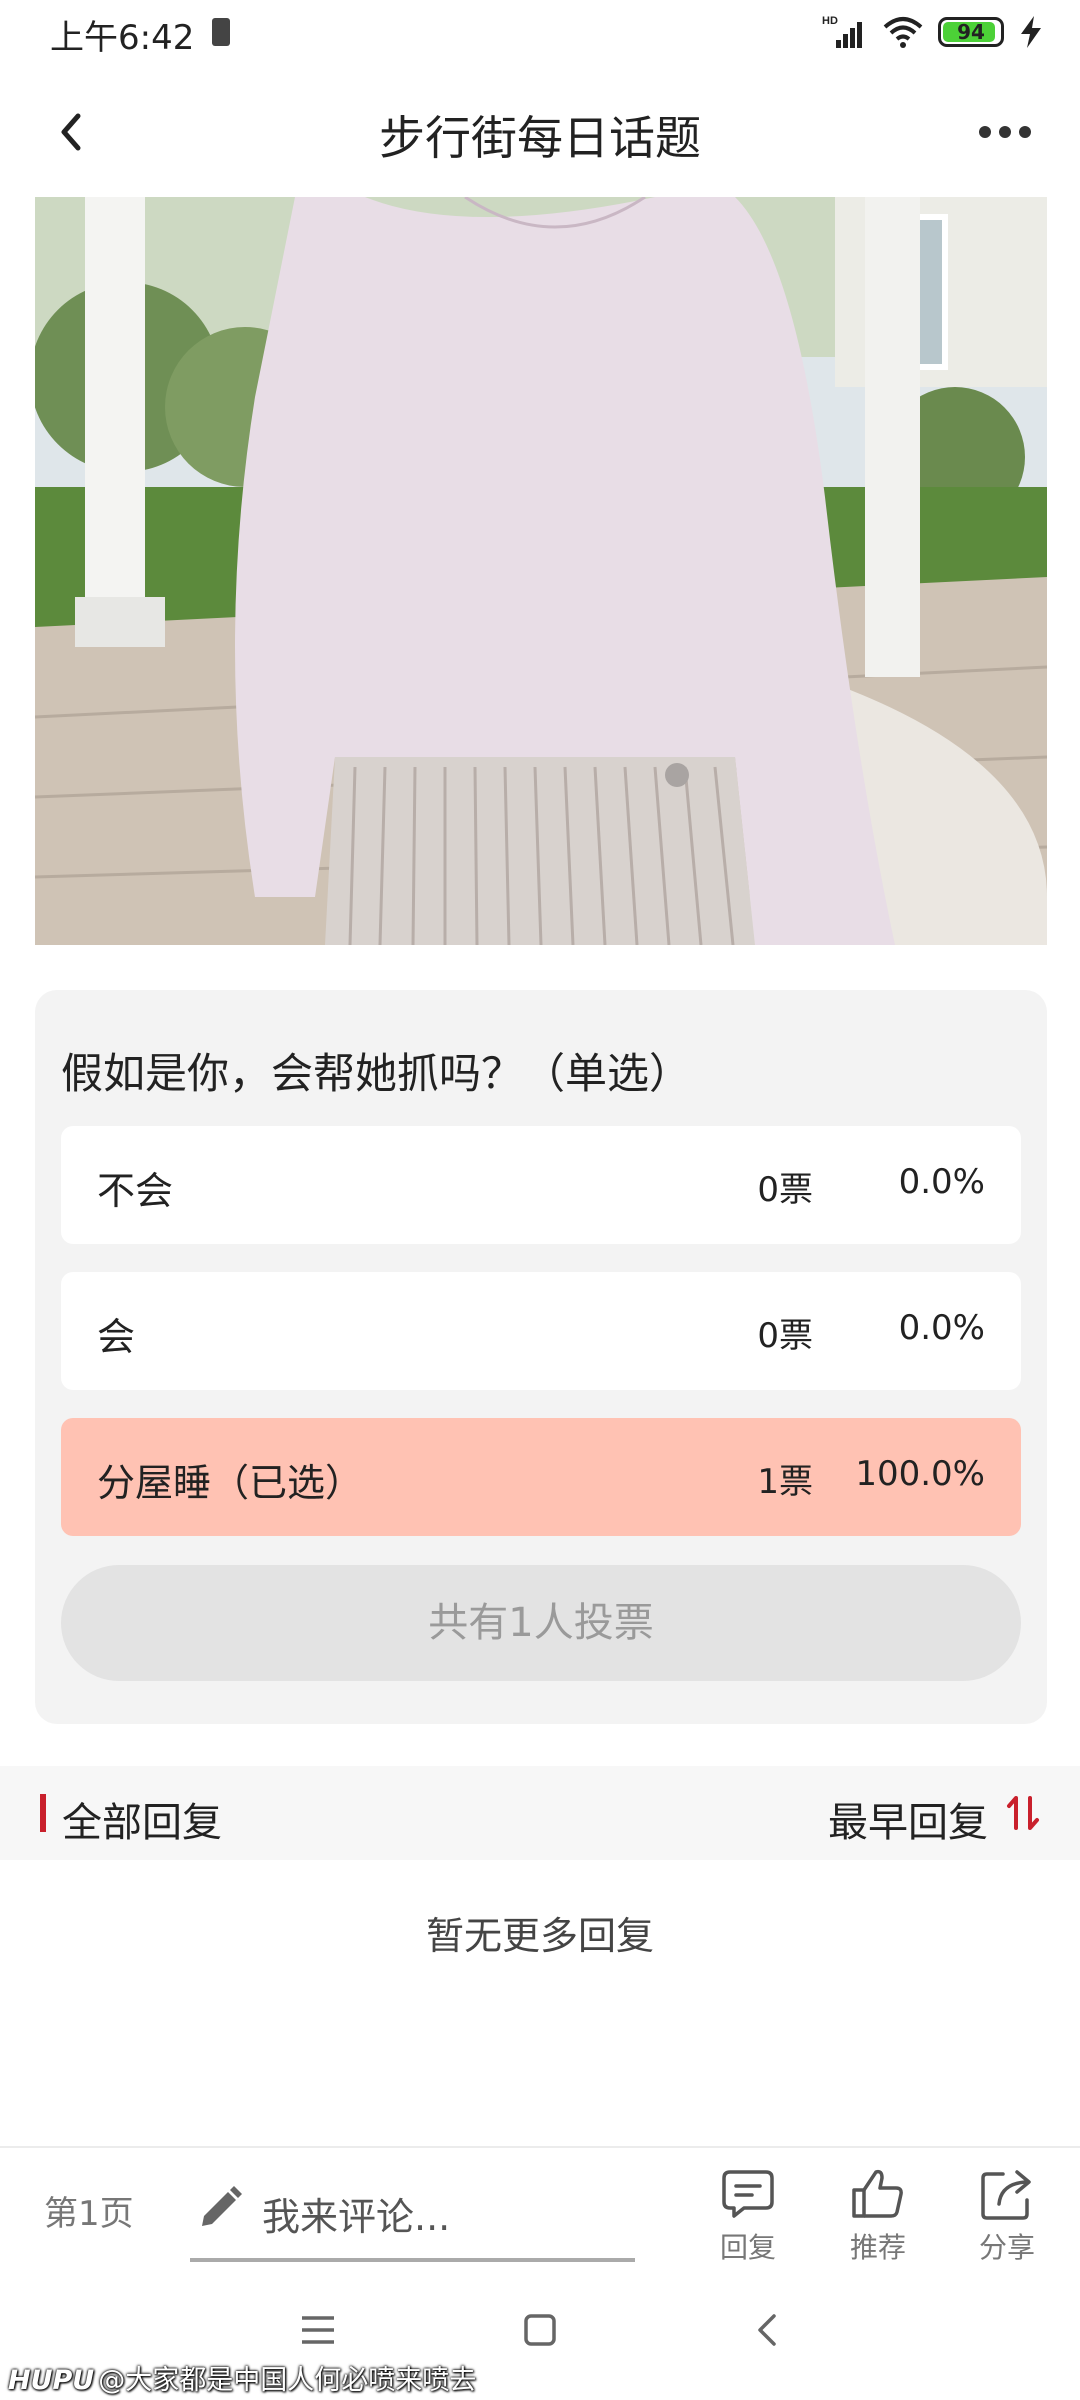  Describe the element at coordinates (903, 32) in the screenshot. I see `wifi-icon` at that location.